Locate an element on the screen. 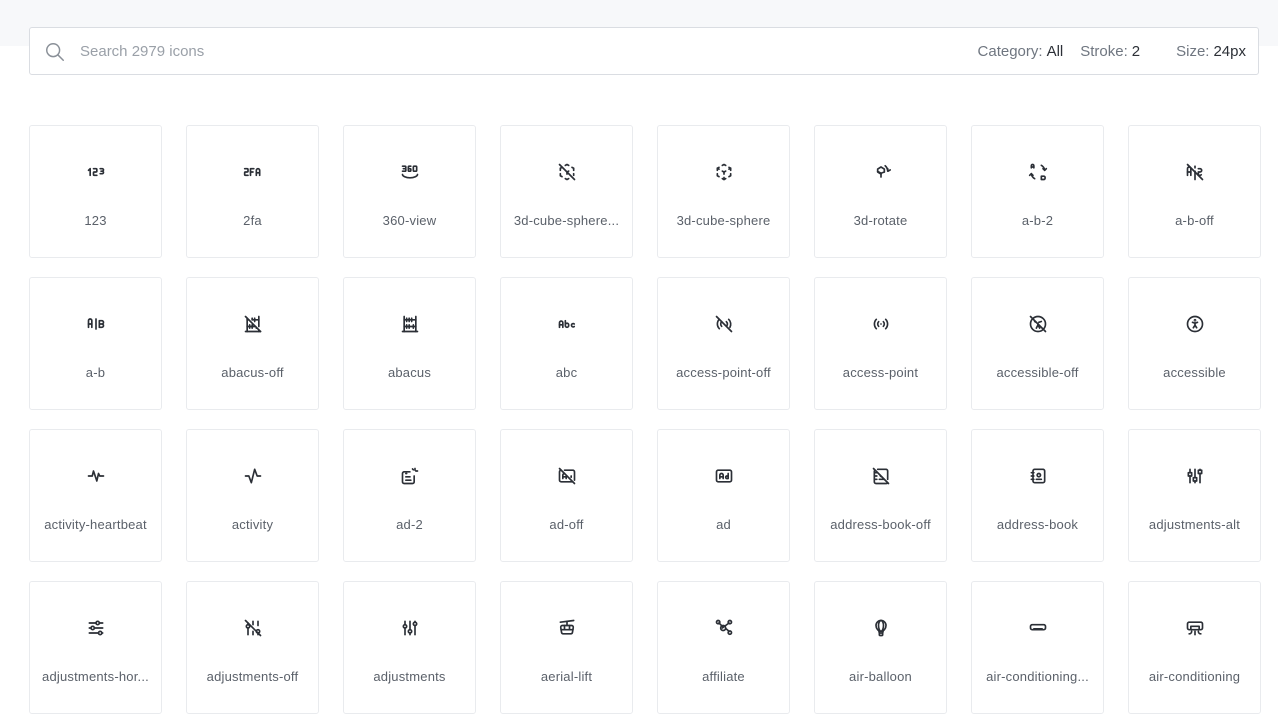 This screenshot has width=1278, height=726. icon-card: access-point-off is located at coordinates (723, 343).